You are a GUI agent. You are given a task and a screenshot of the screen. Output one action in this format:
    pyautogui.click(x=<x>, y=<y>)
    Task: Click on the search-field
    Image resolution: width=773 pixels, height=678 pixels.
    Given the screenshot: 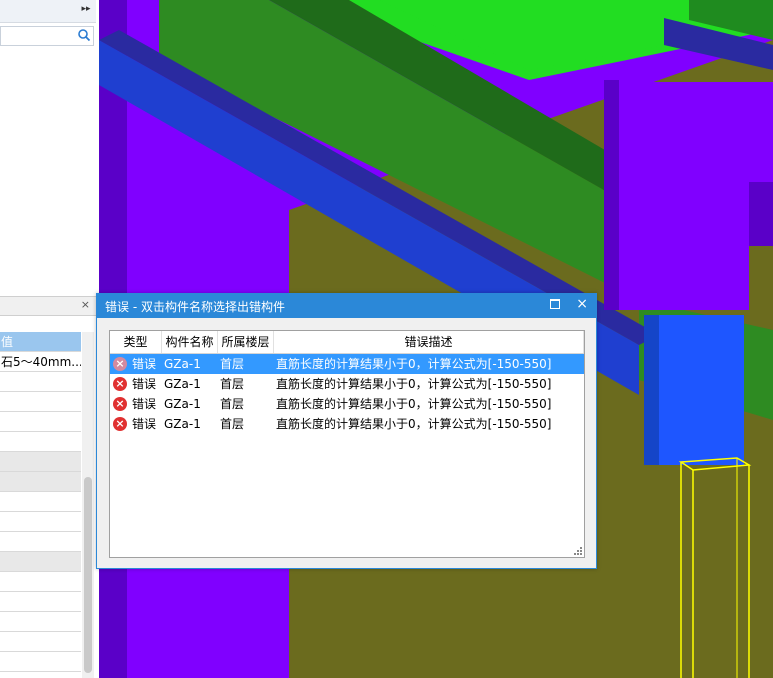 What is the action you would take?
    pyautogui.click(x=47, y=36)
    